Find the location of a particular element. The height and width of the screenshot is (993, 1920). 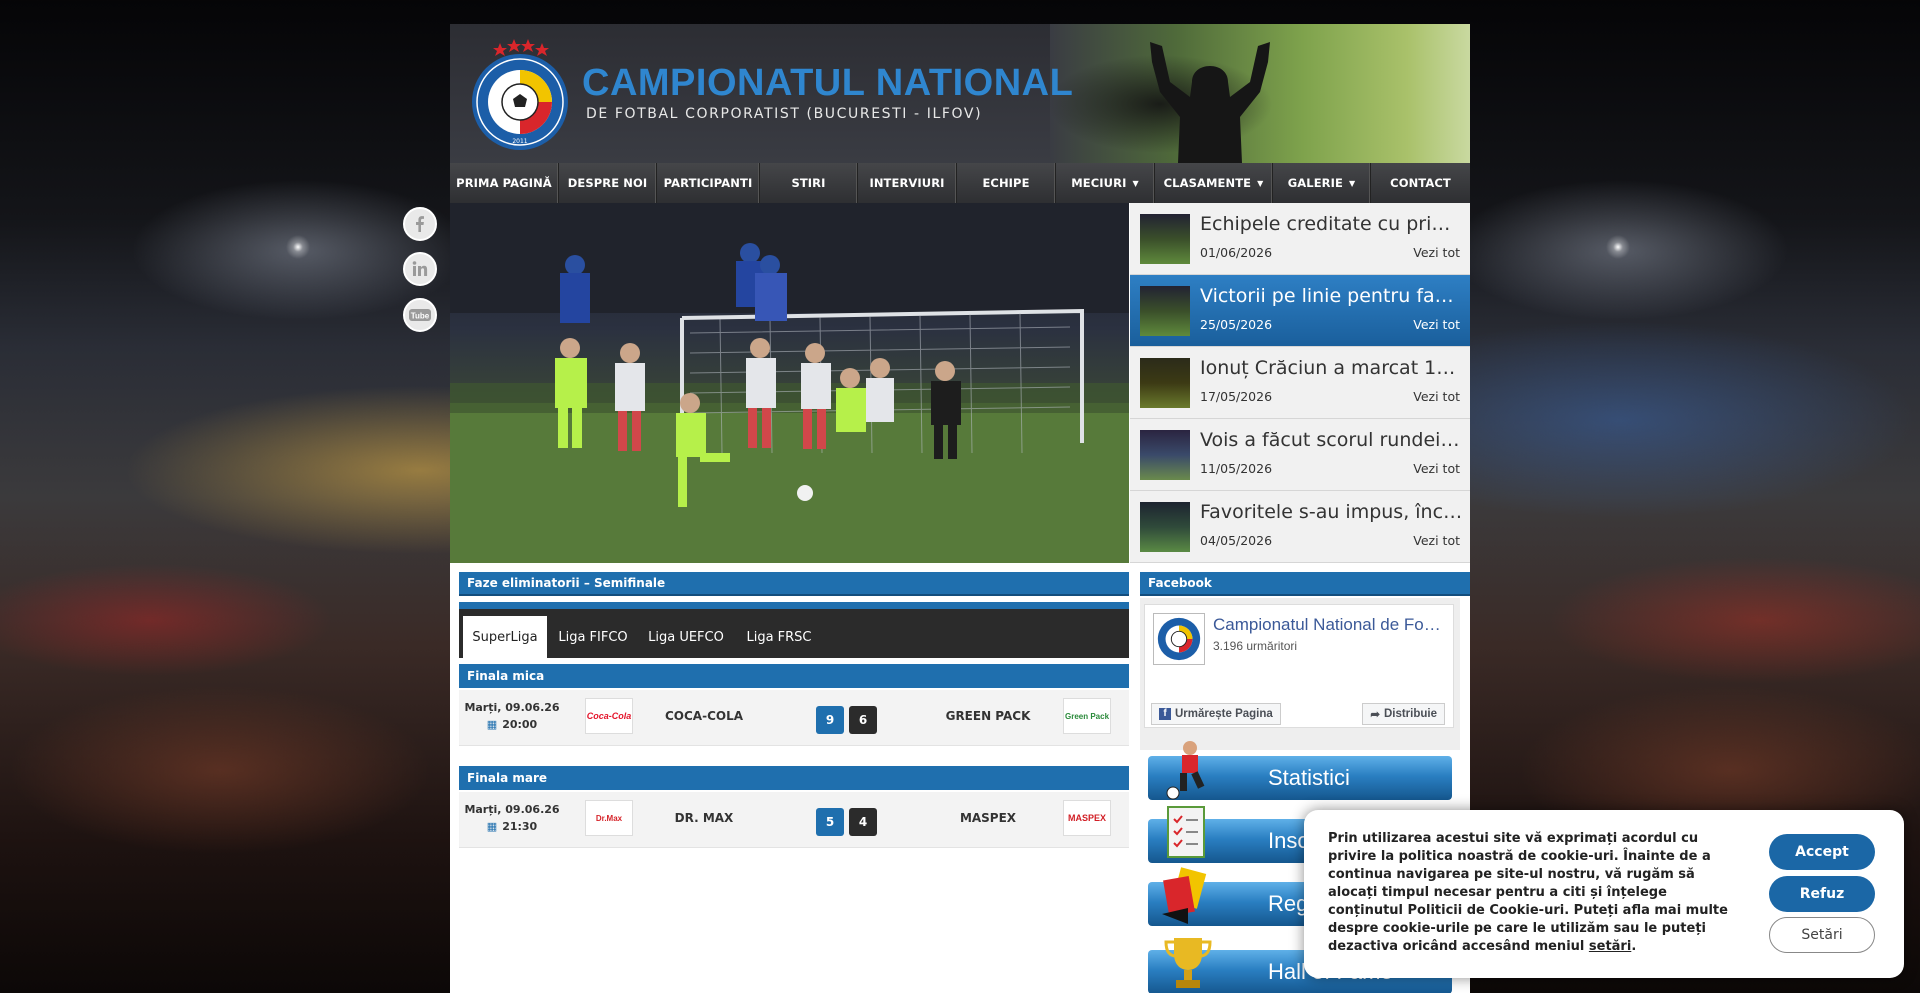

tab-superliga: SuperLiga is located at coordinates (505, 637).